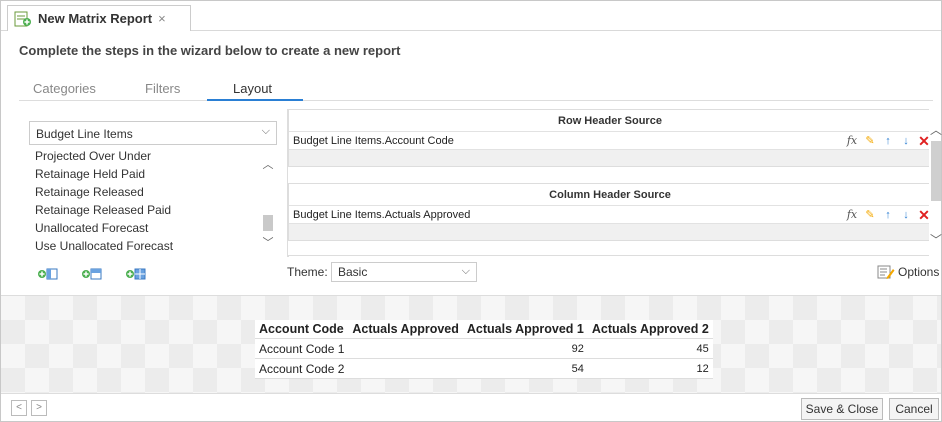 Image resolution: width=942 pixels, height=422 pixels. I want to click on cancel-button: Cancel, so click(914, 409).